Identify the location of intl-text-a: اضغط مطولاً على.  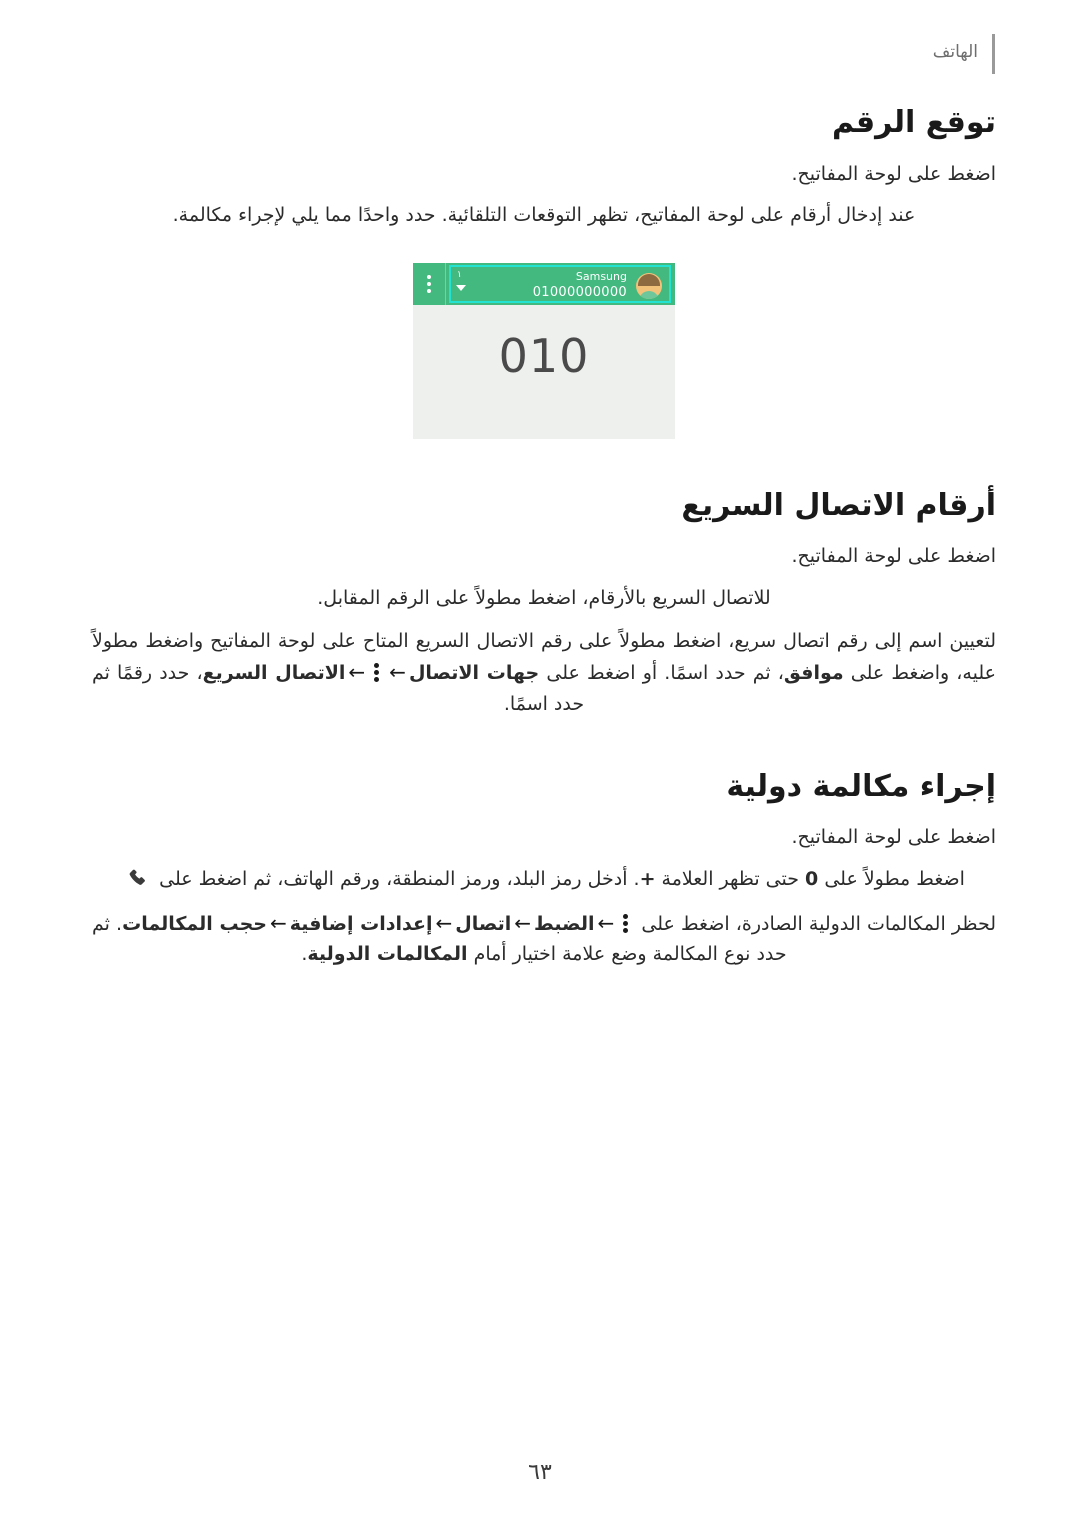
(891, 878).